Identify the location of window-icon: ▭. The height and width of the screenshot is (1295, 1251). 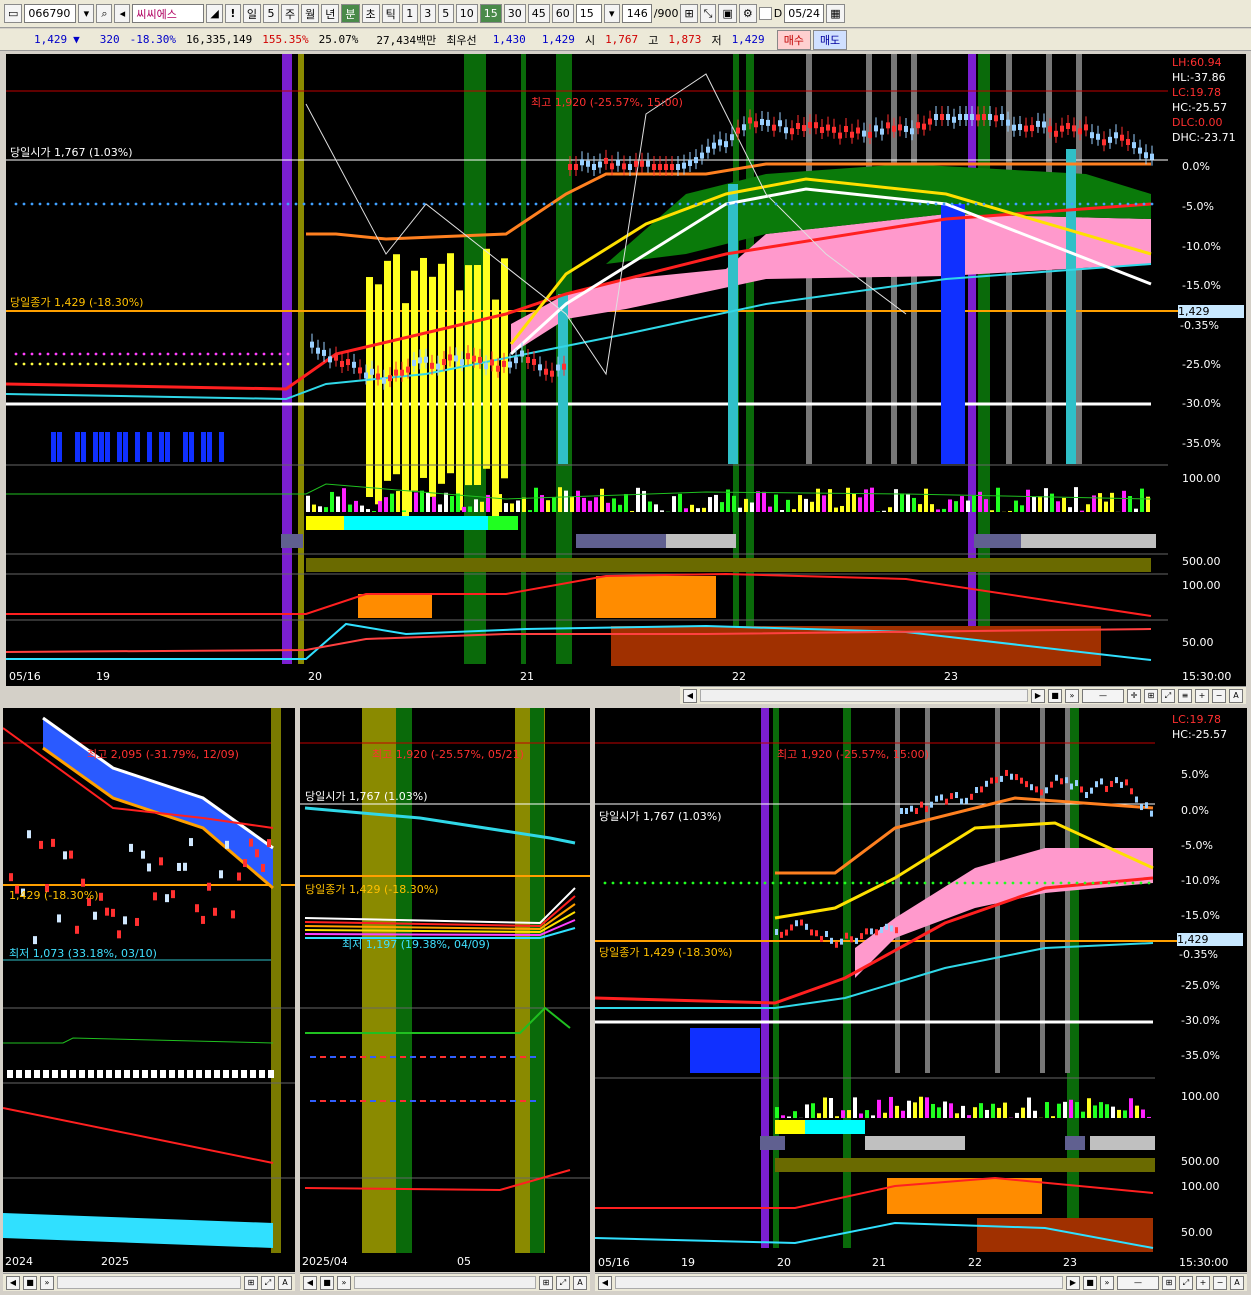
(13, 13).